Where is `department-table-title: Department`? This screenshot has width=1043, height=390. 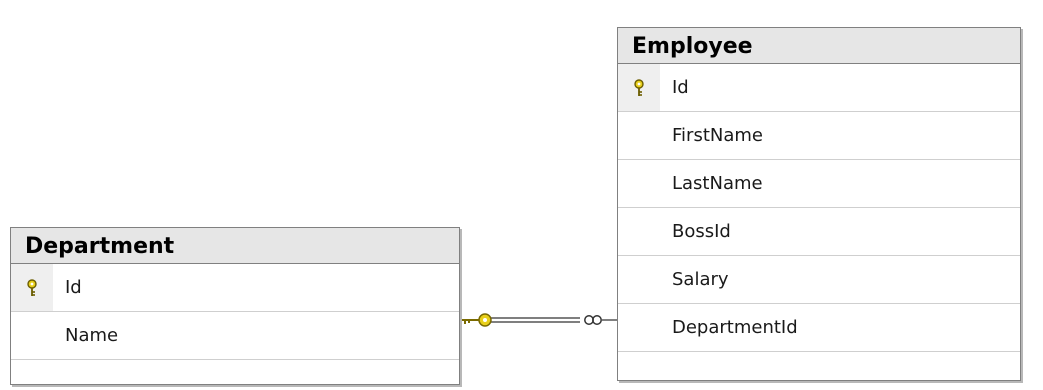 department-table-title: Department is located at coordinates (235, 246).